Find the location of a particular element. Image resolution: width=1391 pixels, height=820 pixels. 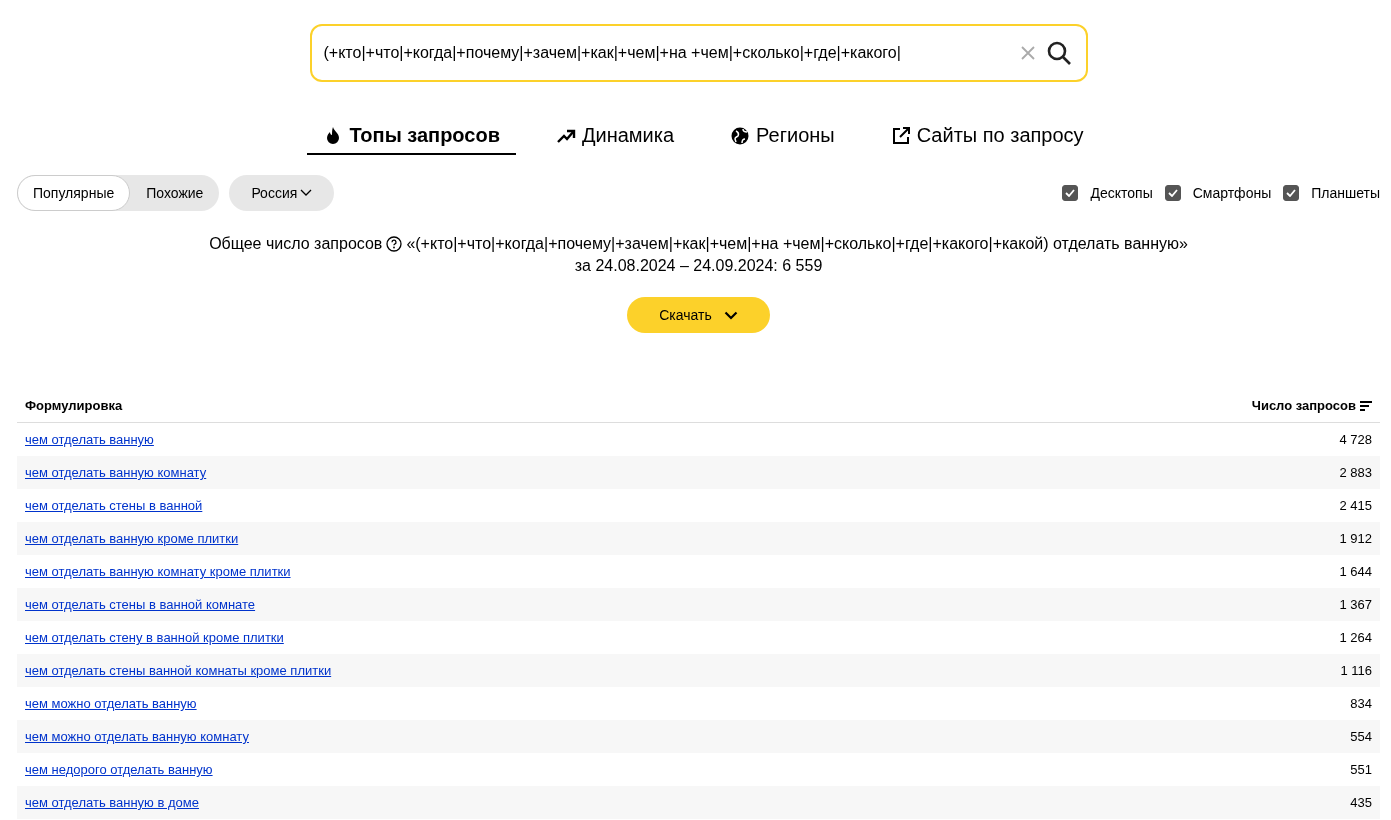

checkbox-label: Планшеты is located at coordinates (1345, 193).